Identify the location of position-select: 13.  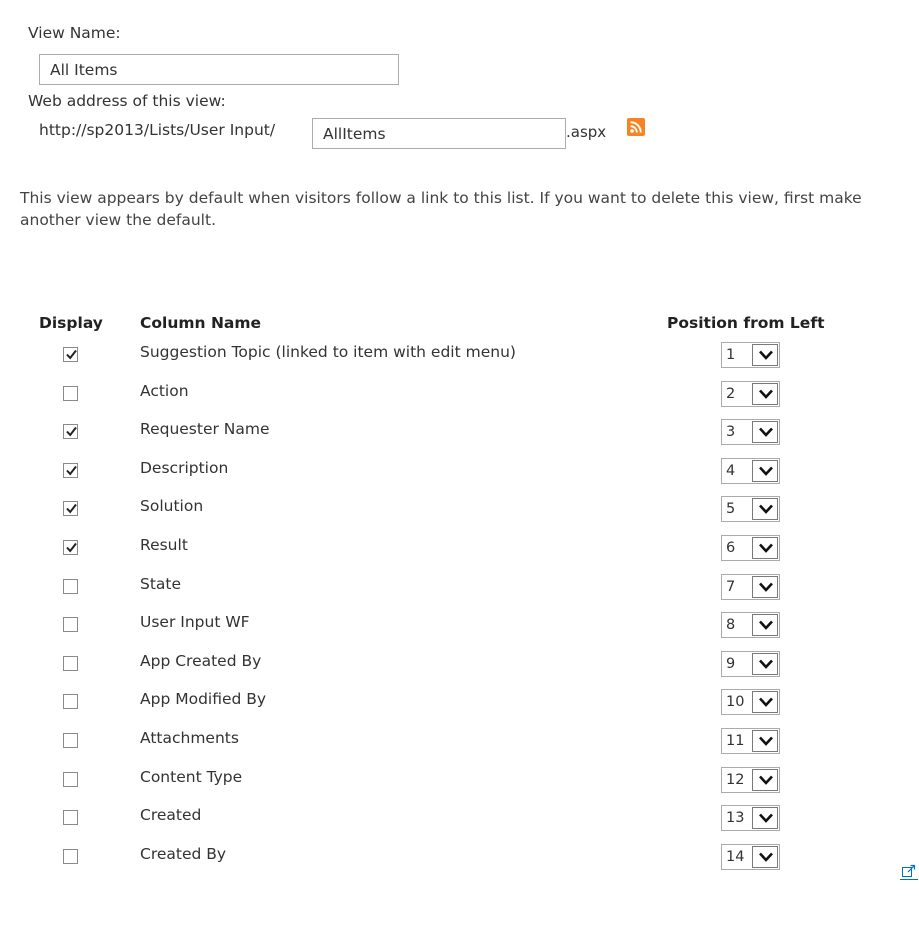
(750, 818).